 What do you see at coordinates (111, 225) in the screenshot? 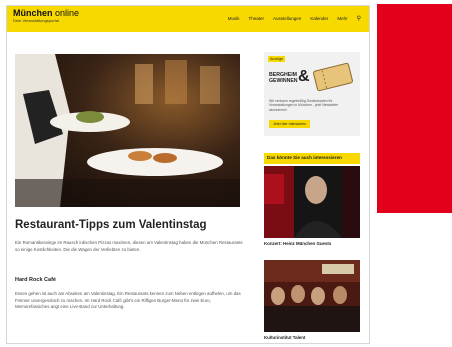
I see `article-headline: Restaurant-Tipps zum Valentinstag` at bounding box center [111, 225].